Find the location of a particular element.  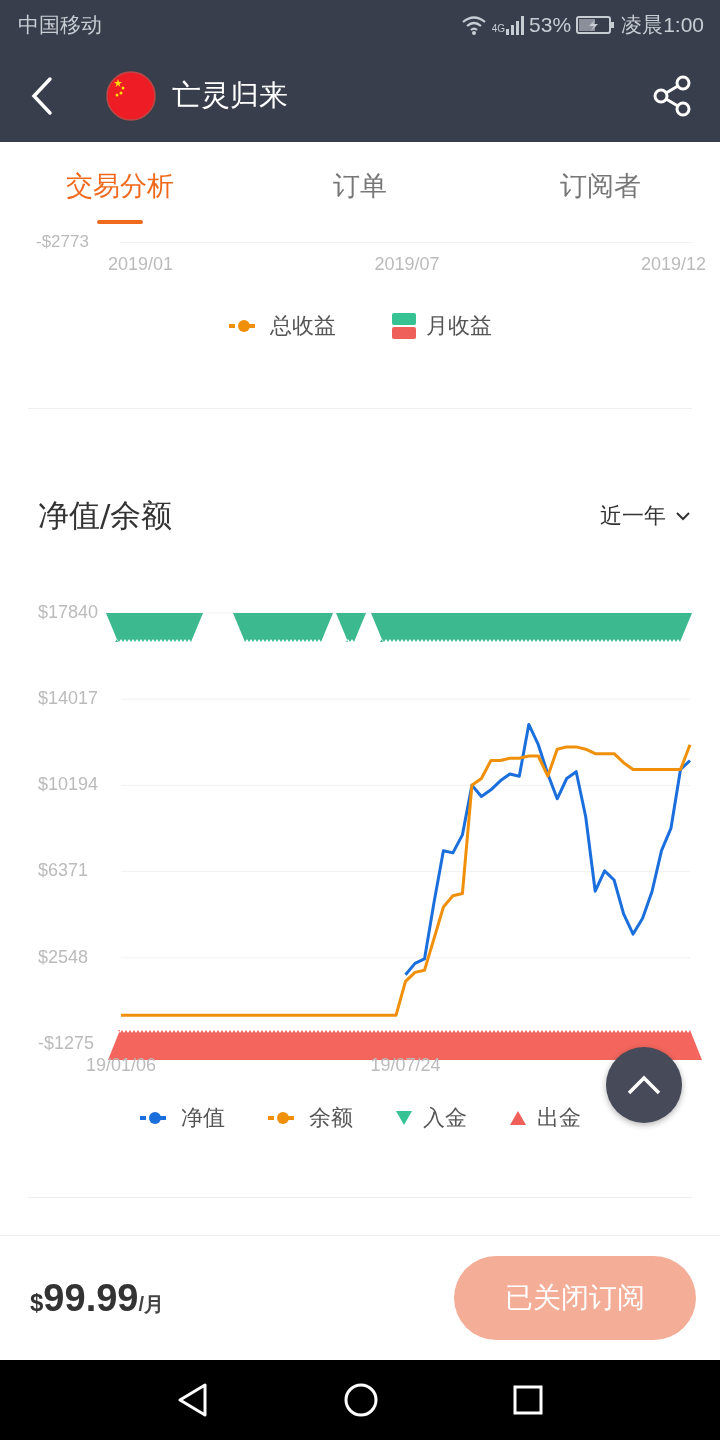

legend-label: 入金 is located at coordinates (445, 1118).